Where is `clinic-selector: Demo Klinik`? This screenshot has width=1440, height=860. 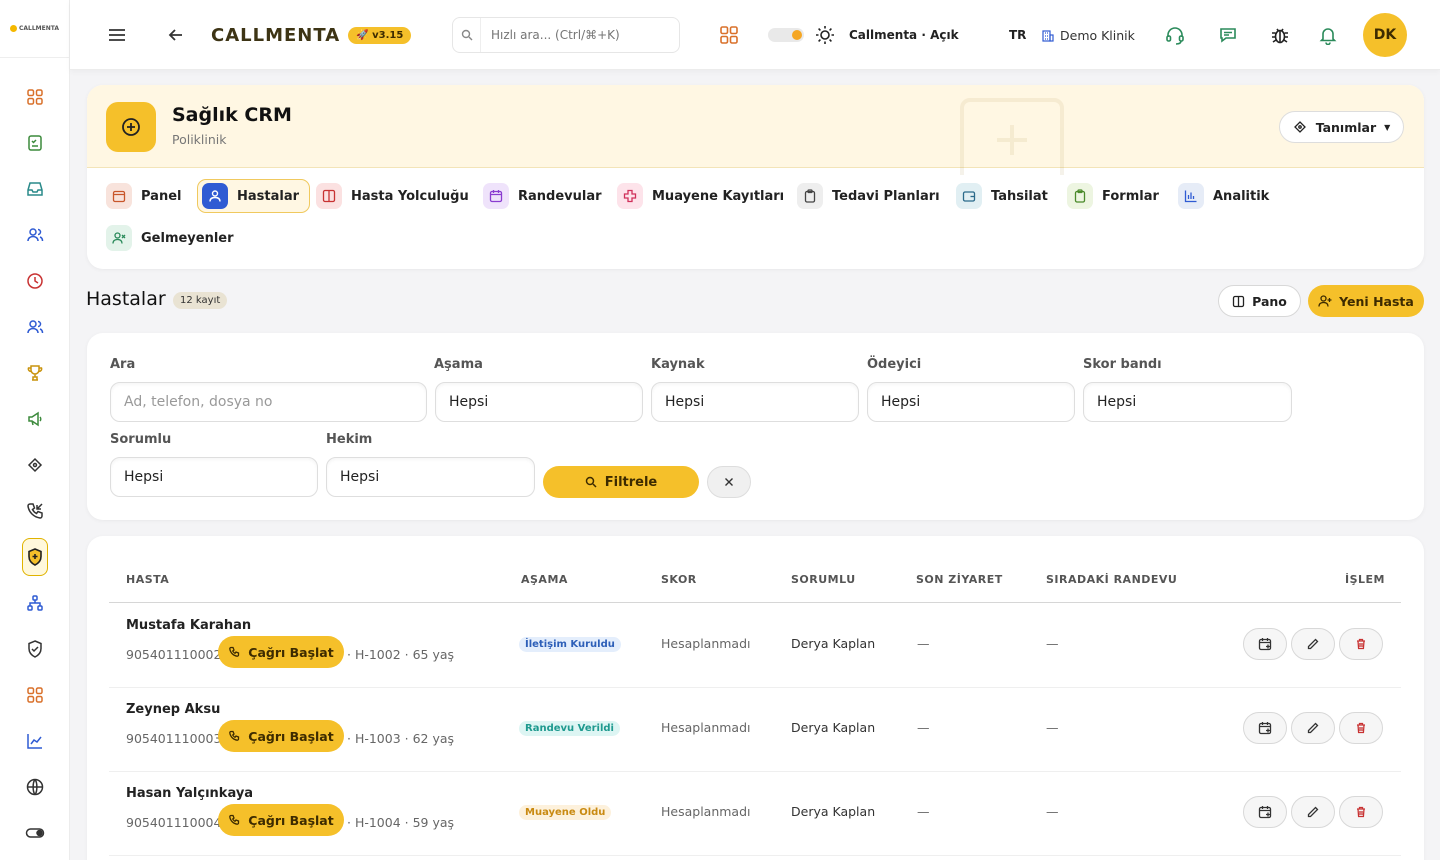
clinic-selector: Demo Klinik is located at coordinates (1088, 35).